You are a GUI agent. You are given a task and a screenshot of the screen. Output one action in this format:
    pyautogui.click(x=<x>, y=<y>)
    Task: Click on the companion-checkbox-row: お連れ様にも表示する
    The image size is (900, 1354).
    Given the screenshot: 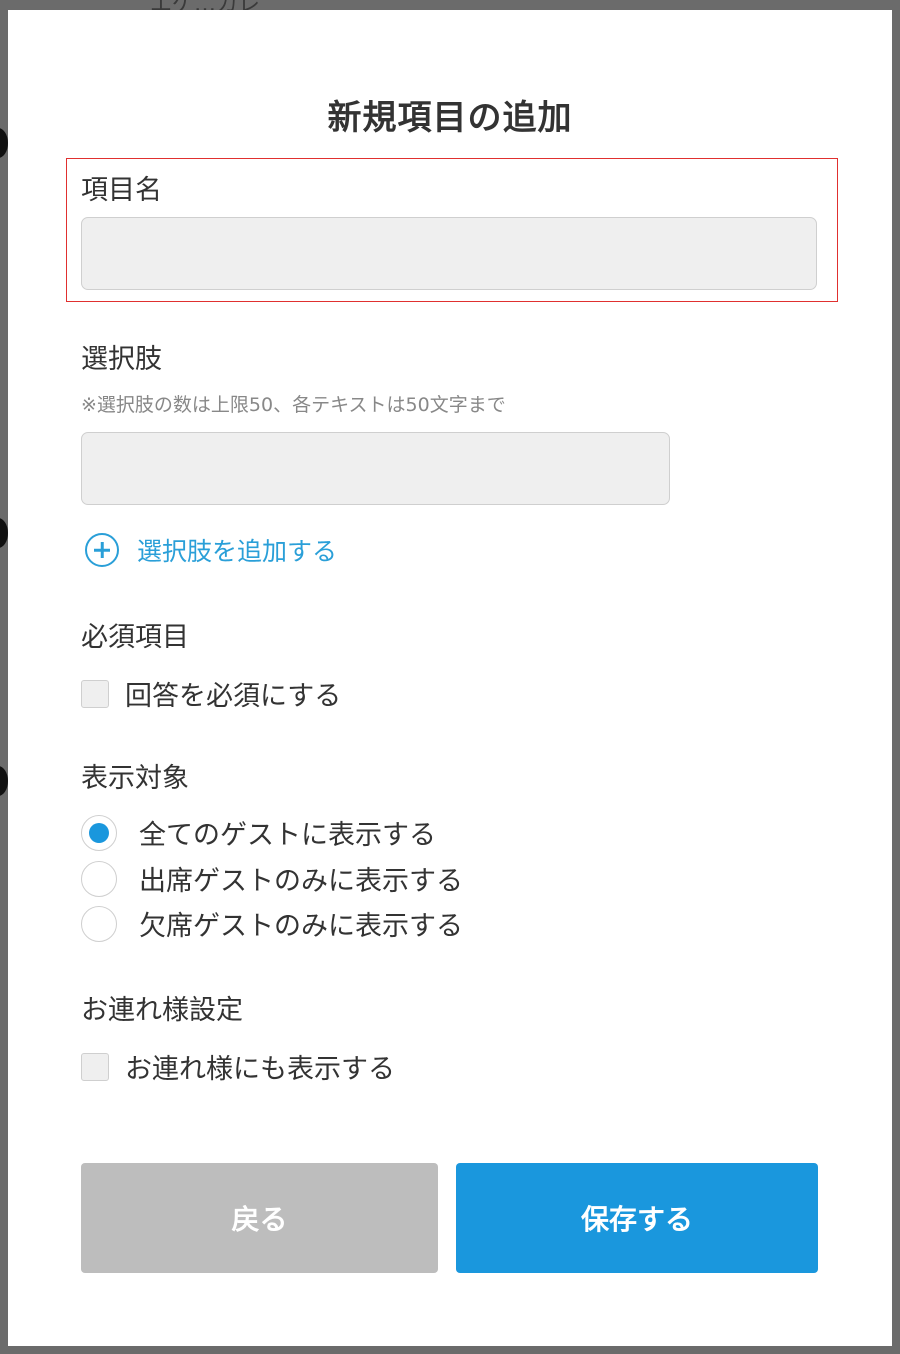 What is the action you would take?
    pyautogui.click(x=238, y=1066)
    